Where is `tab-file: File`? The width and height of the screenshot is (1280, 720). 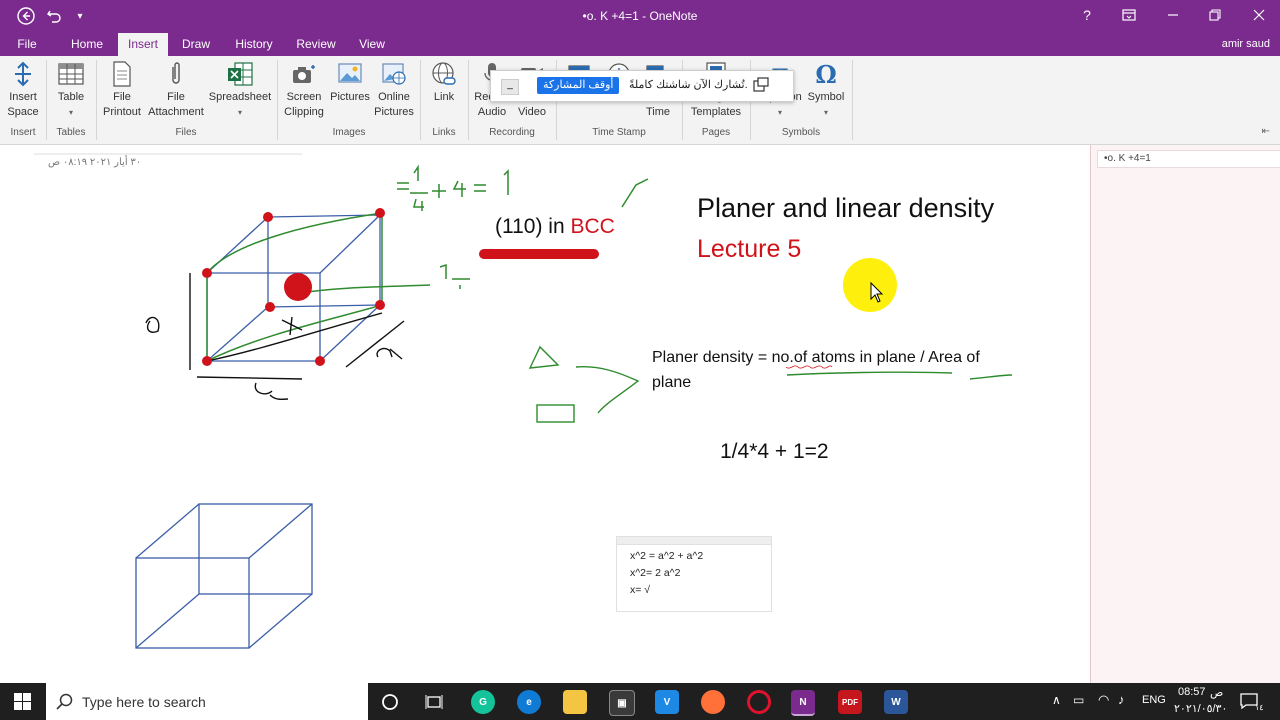
tab-file: File is located at coordinates (27, 44).